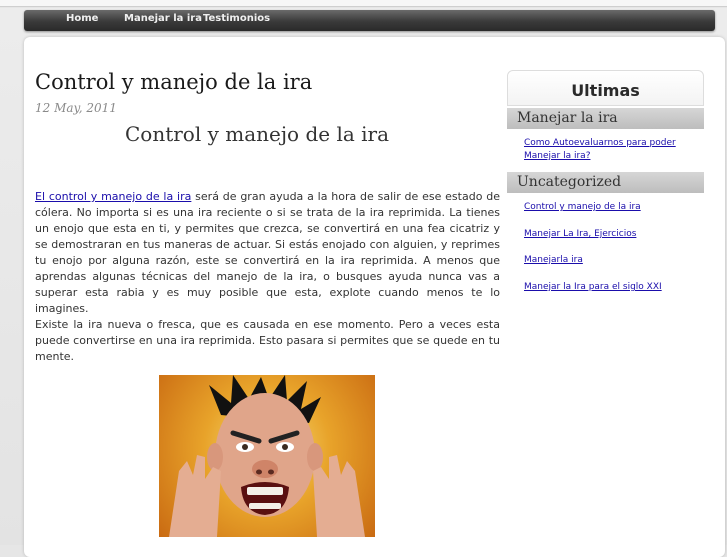  Describe the element at coordinates (363, 3) in the screenshot. I see `top-strip` at that location.